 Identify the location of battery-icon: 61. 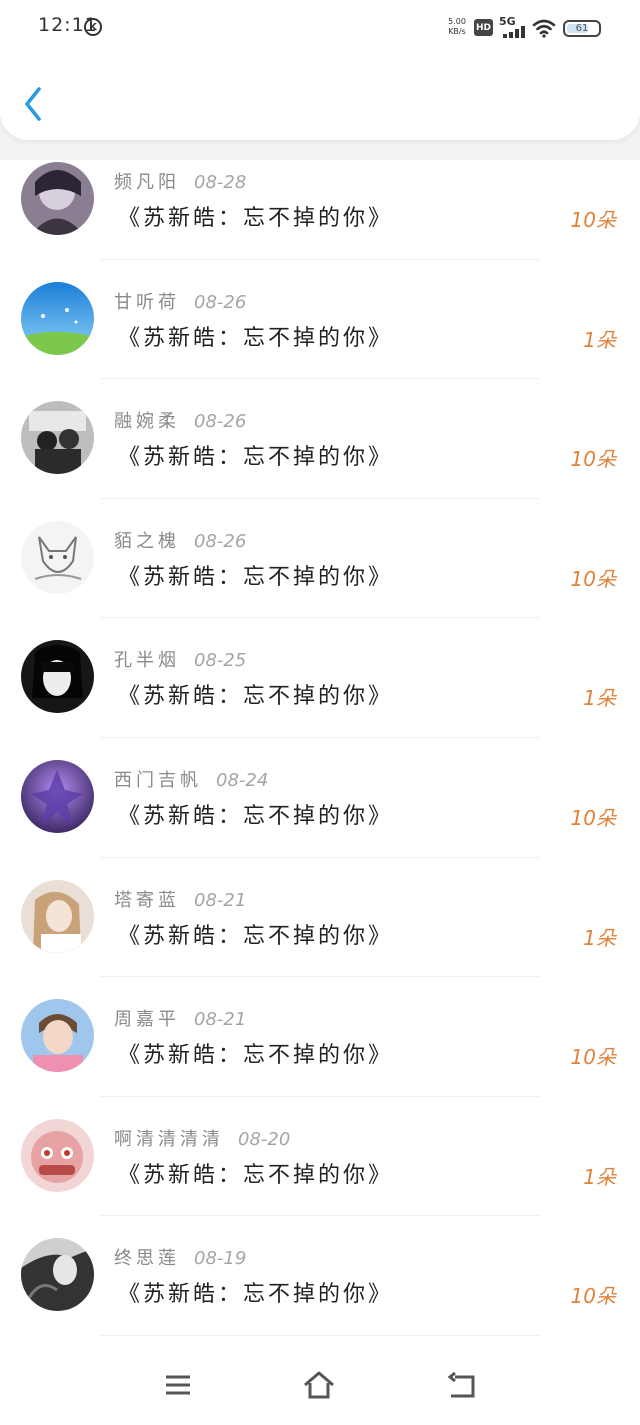
(582, 28).